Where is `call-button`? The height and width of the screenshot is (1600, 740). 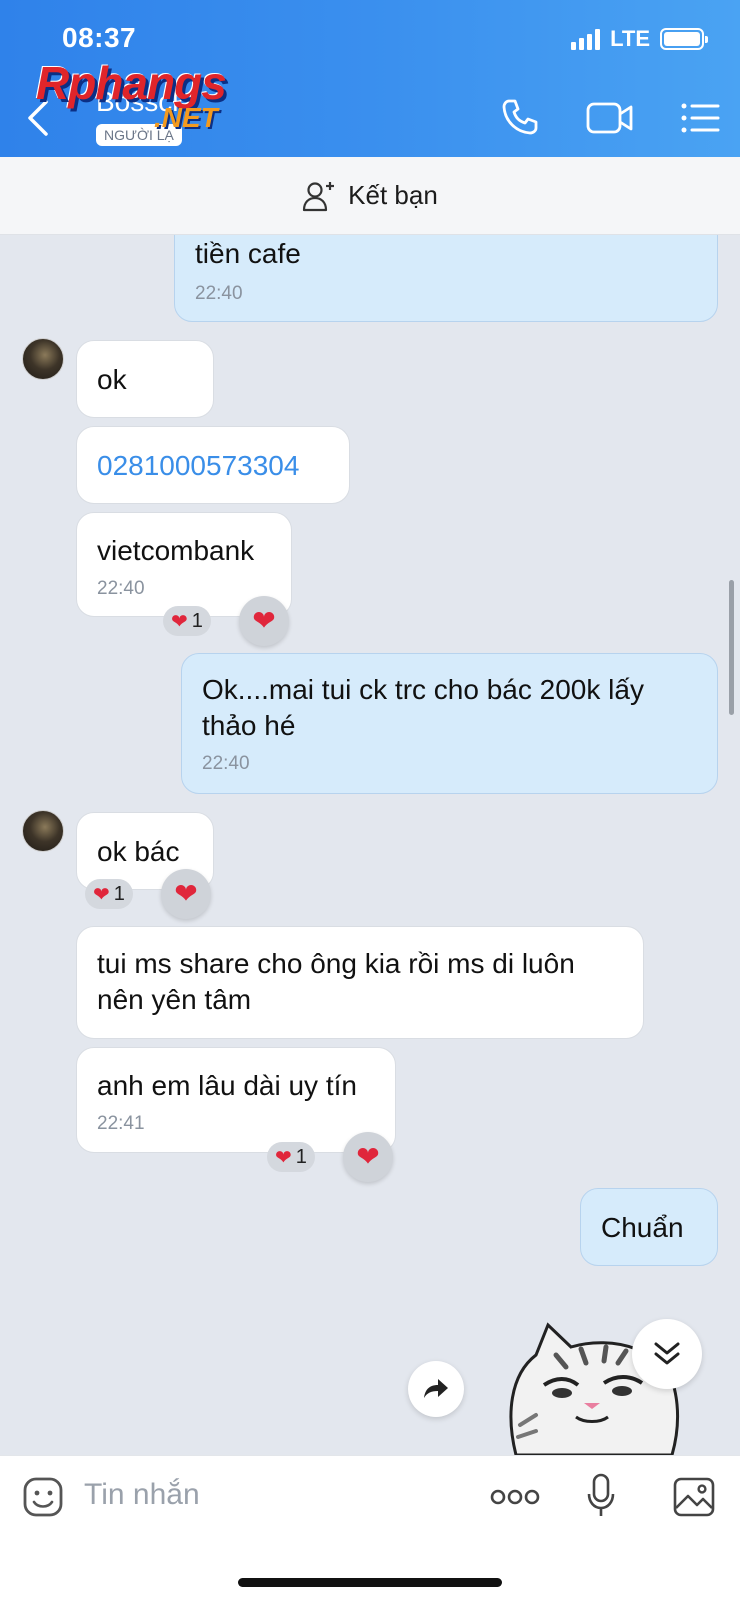
call-button is located at coordinates (520, 119).